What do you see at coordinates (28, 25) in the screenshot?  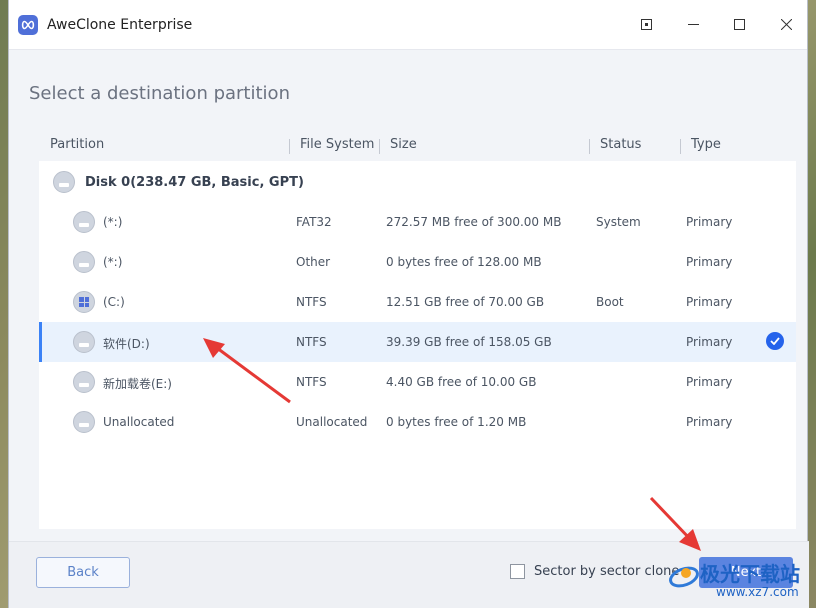 I see `app-logo-icon` at bounding box center [28, 25].